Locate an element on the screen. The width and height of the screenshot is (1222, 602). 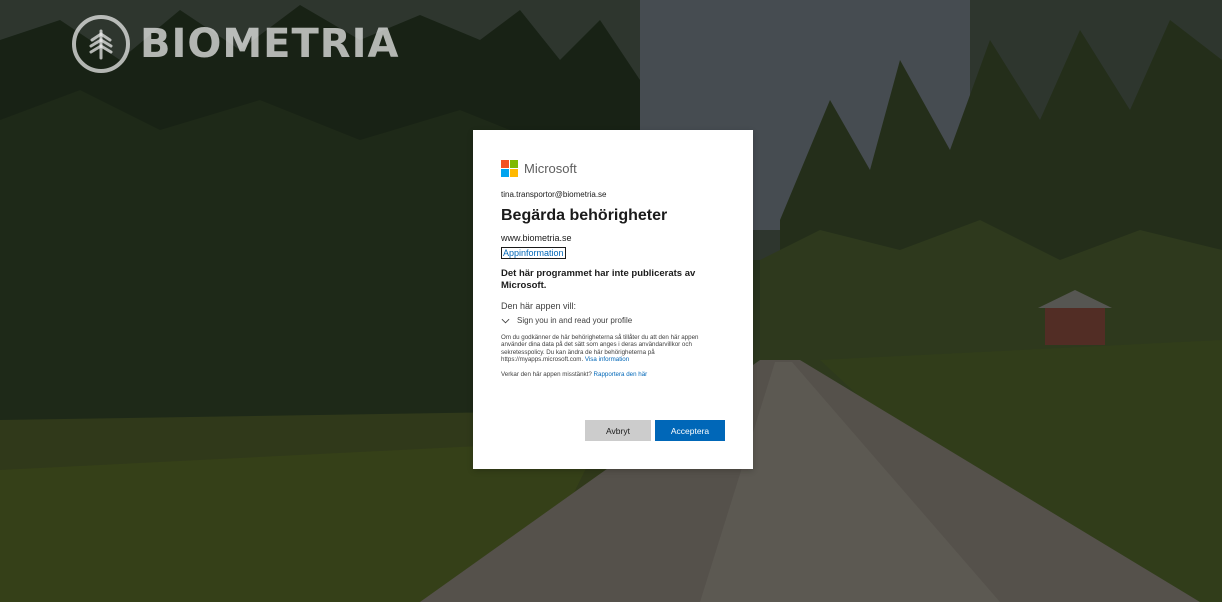
tree-rings-icon is located at coordinates (101, 44).